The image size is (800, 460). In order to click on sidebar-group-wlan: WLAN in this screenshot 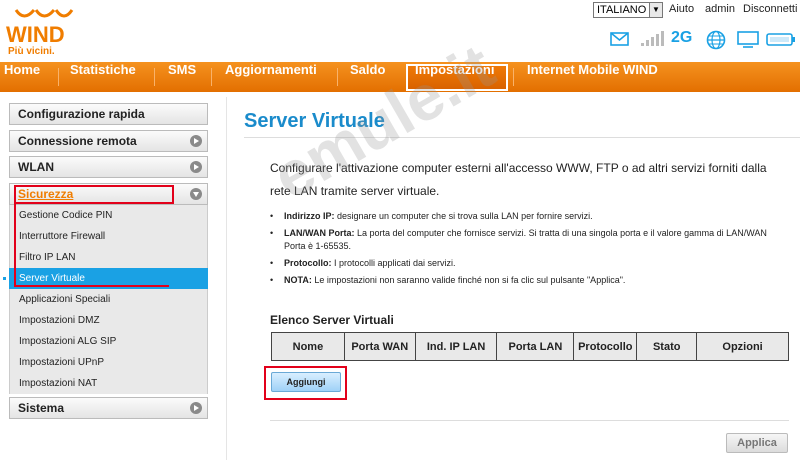, I will do `click(108, 167)`.